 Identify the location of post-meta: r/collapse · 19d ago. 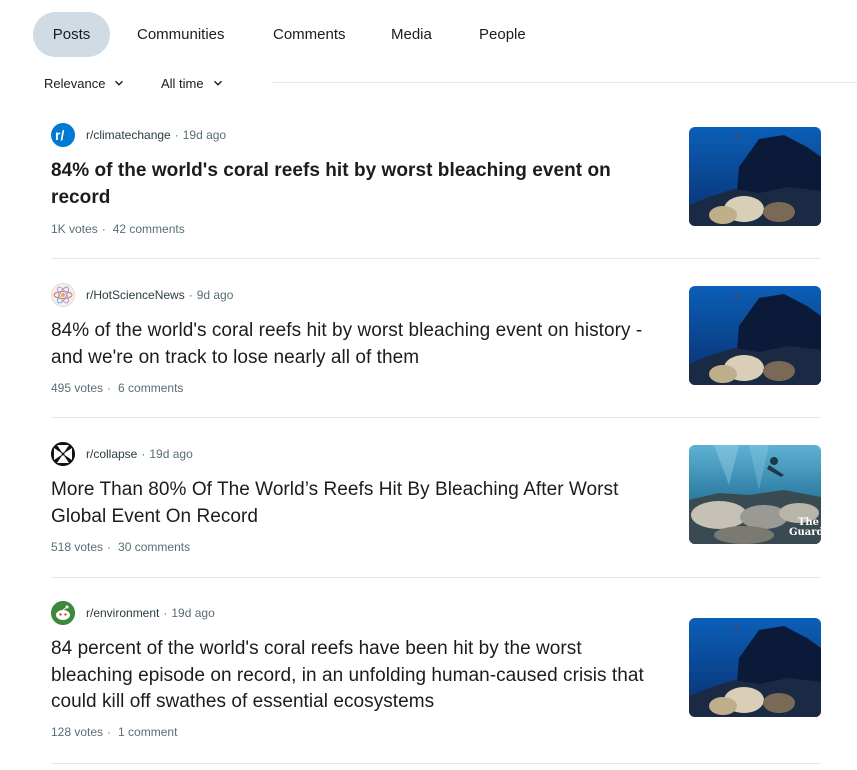
(122, 454).